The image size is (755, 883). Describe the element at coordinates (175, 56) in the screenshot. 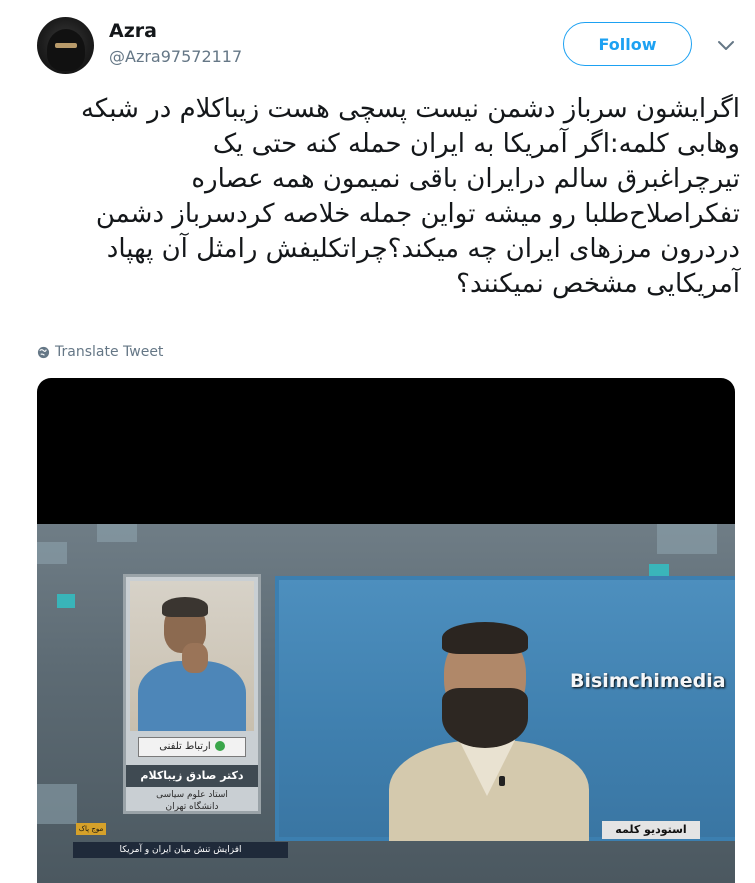

I see `author-handle: @Azra97572117` at that location.